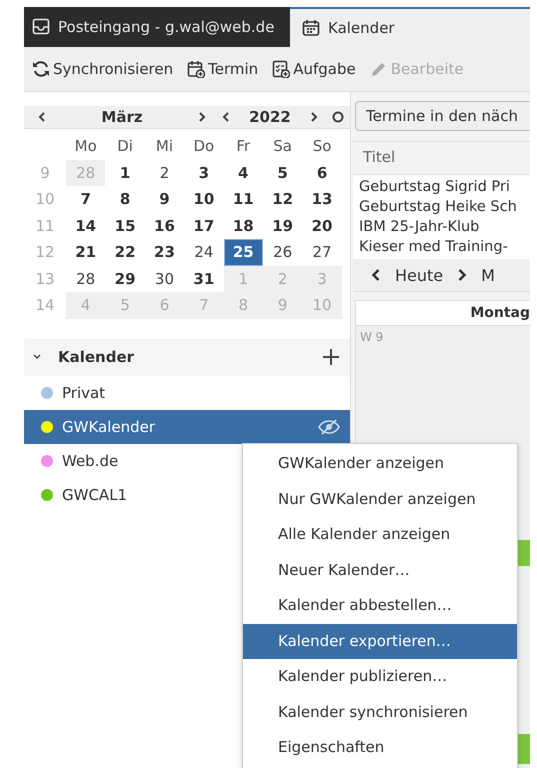 Image resolution: width=537 pixels, height=768 pixels. I want to click on calendar-list-item: Privat, so click(187, 393).